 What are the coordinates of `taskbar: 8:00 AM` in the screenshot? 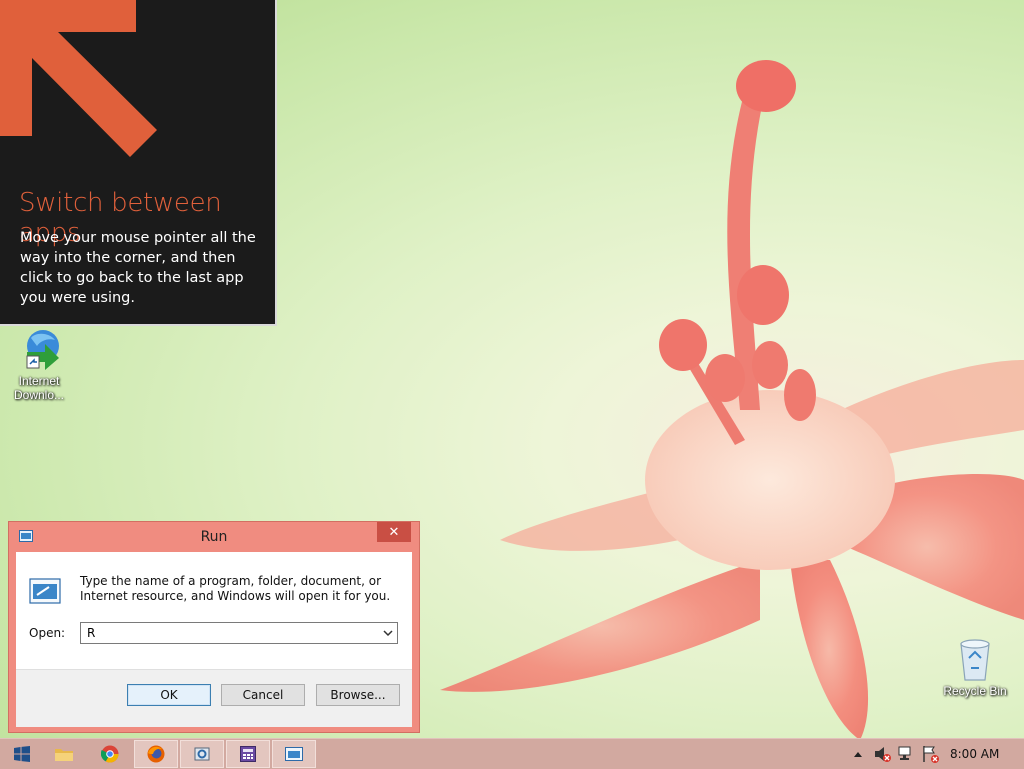 It's located at (512, 753).